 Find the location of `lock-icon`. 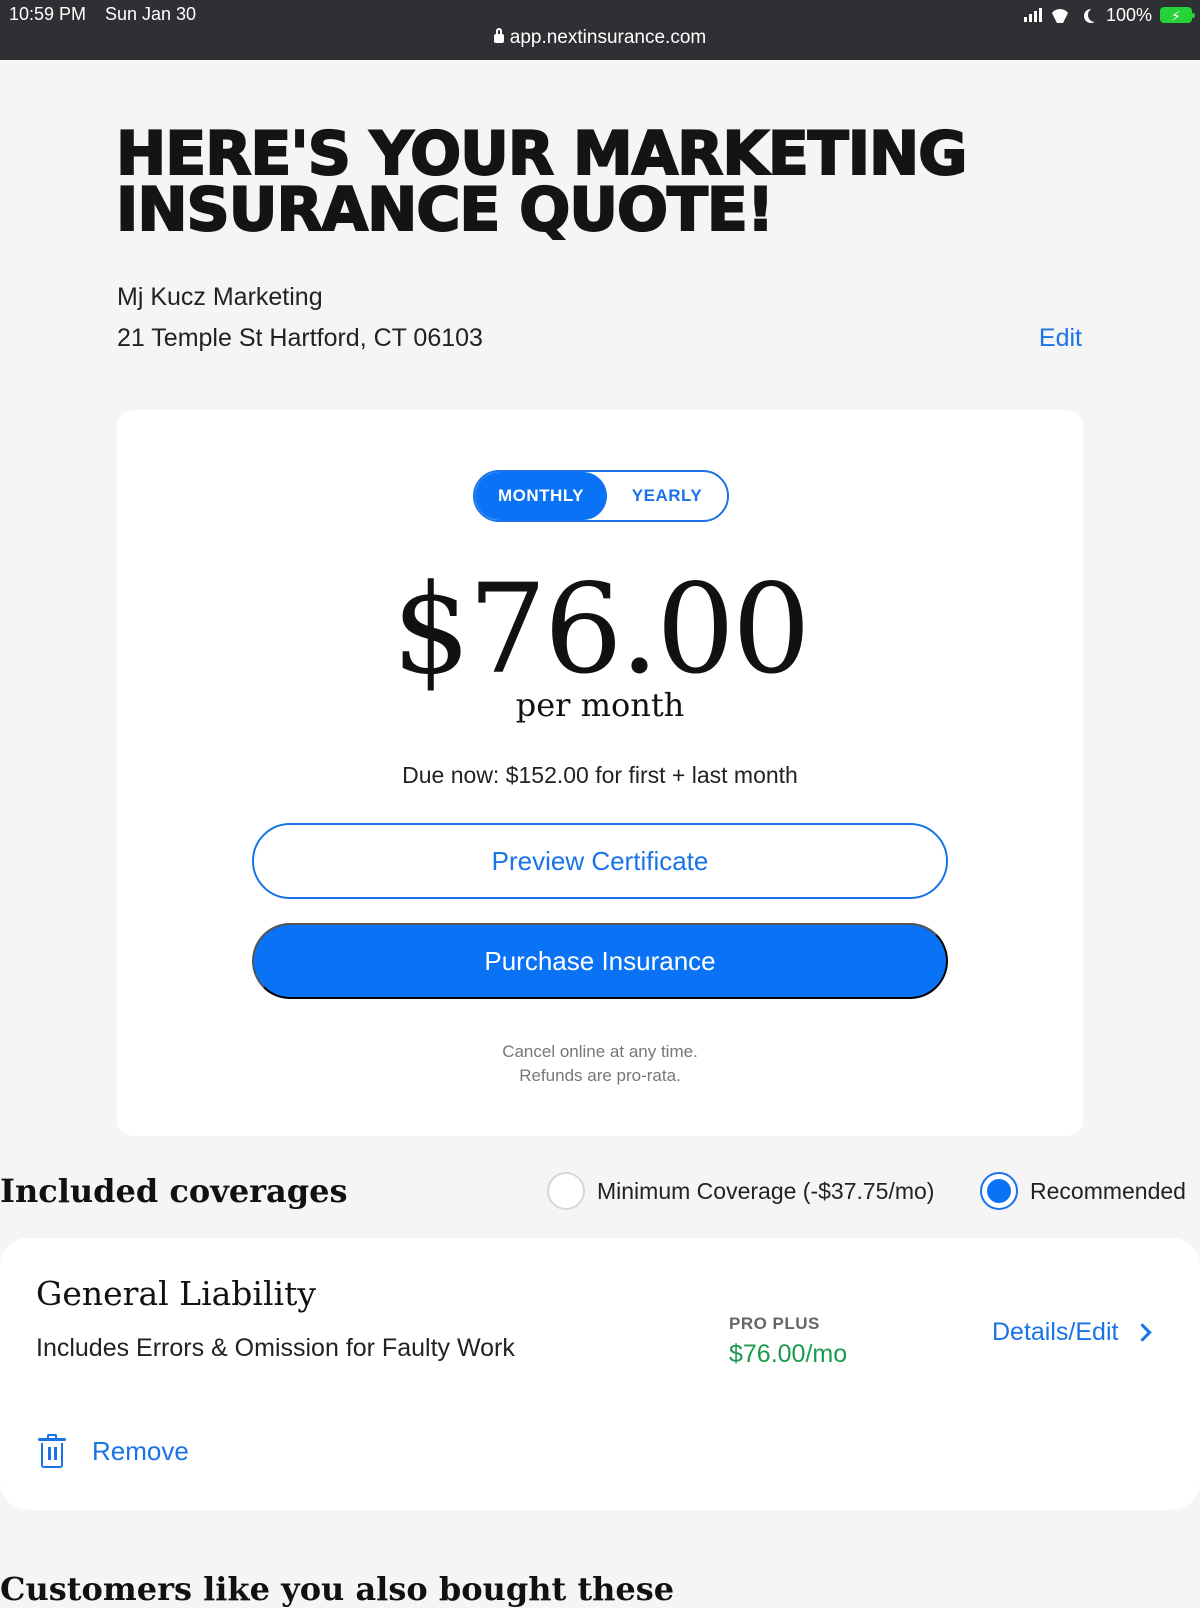

lock-icon is located at coordinates (498, 35).